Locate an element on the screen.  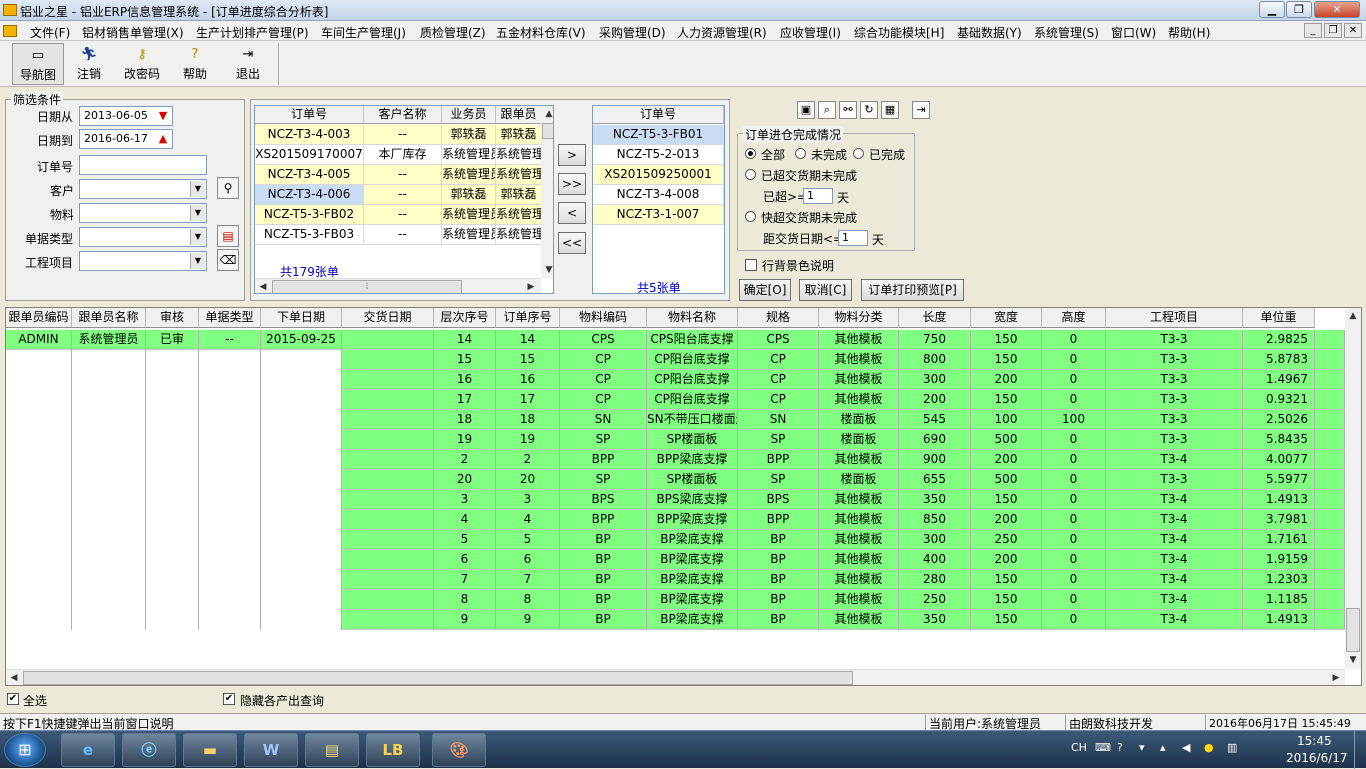
grid-cell: 3.7981 is located at coordinates (1279, 520).